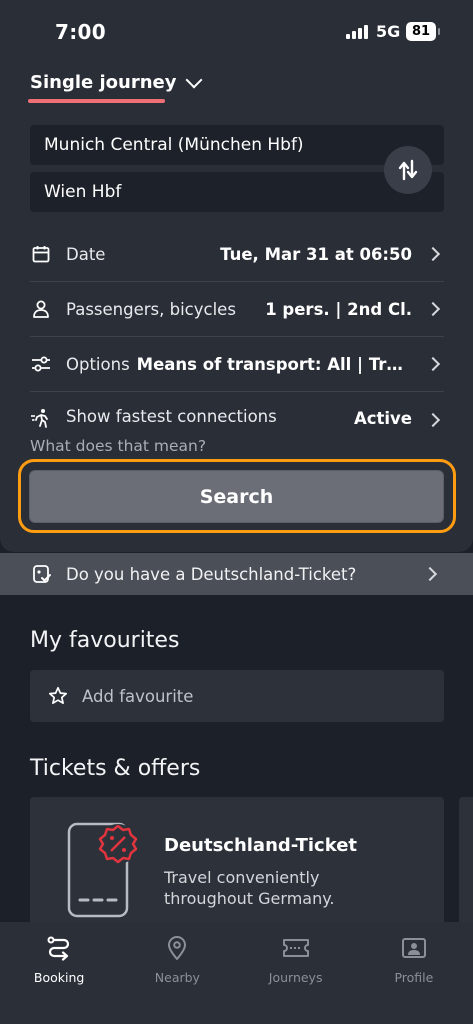 The width and height of the screenshot is (473, 1024). I want to click on date-value: Tue, Mar 31 at 06:50, so click(316, 254).